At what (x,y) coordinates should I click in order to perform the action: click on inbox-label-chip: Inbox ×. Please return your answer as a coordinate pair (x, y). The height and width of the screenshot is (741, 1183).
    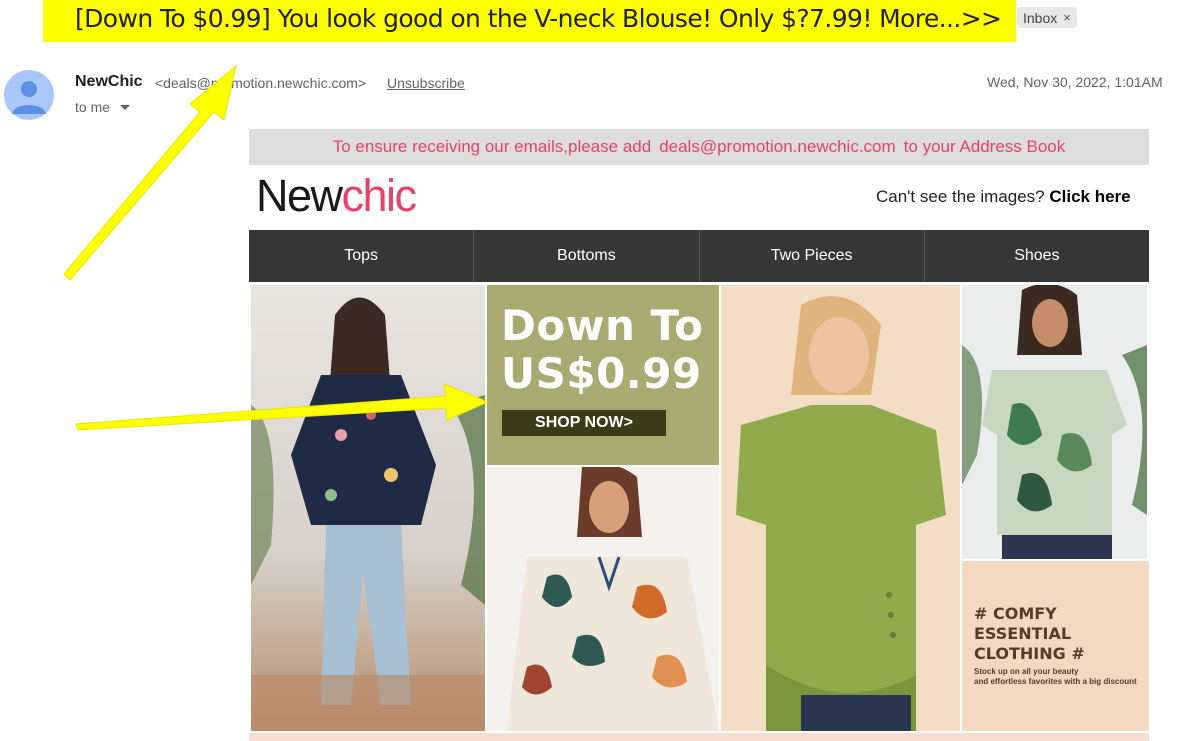
    Looking at the image, I should click on (1047, 17).